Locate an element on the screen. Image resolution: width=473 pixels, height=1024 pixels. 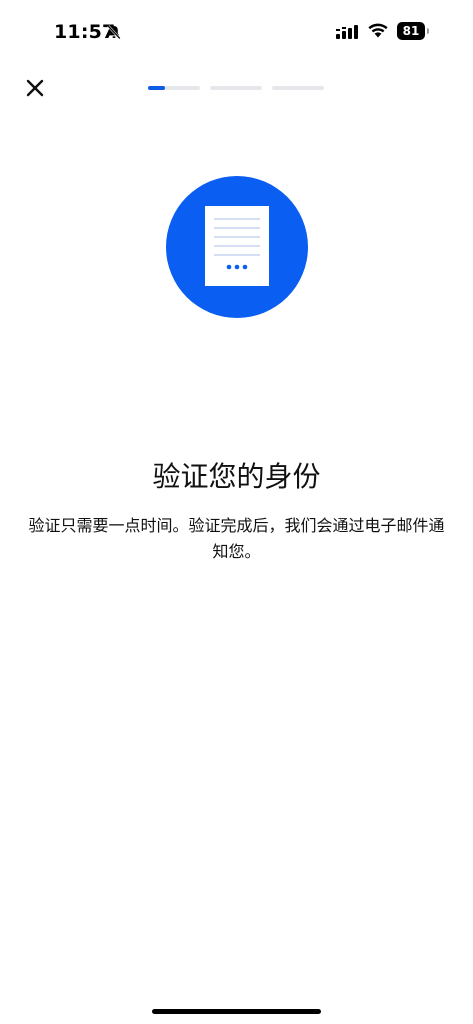
home-indicator is located at coordinates (236, 1011).